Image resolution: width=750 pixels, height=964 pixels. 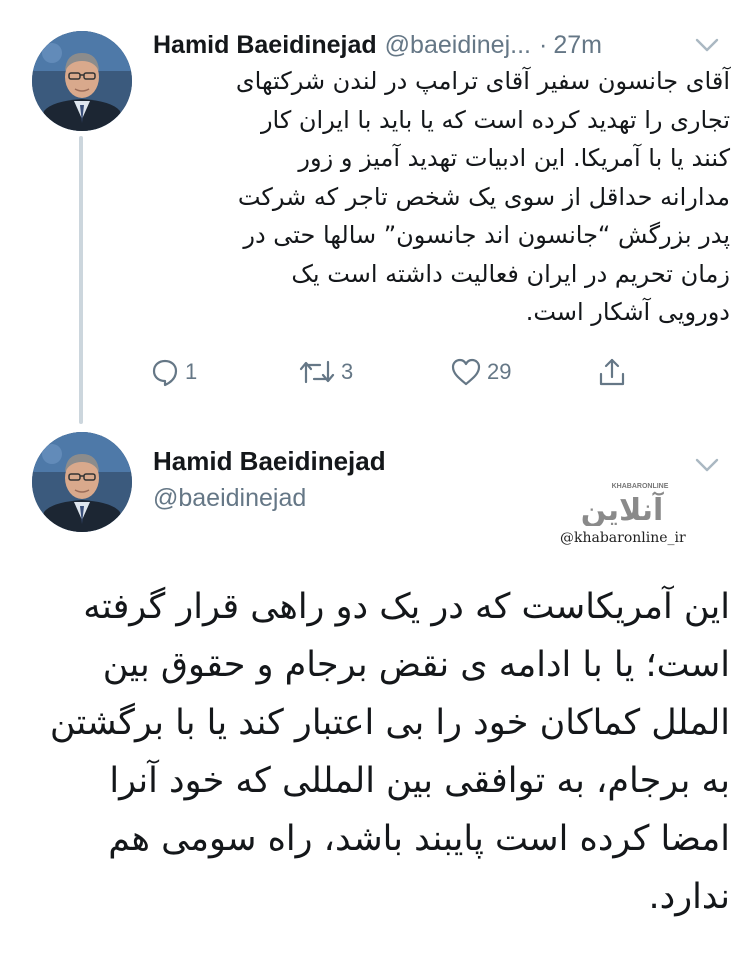 I want to click on reply-icon, so click(x=165, y=373).